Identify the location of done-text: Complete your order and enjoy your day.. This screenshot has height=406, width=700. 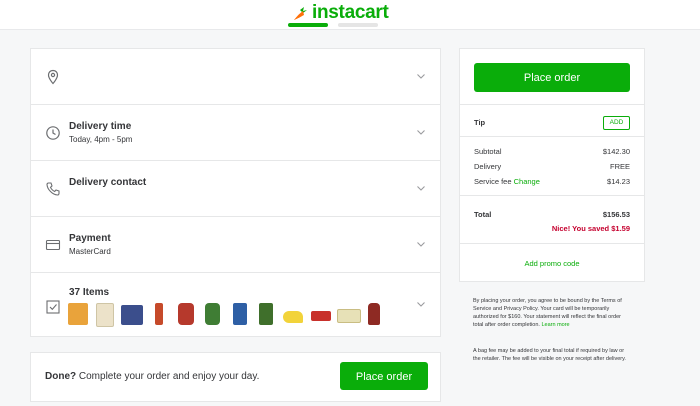
(168, 376).